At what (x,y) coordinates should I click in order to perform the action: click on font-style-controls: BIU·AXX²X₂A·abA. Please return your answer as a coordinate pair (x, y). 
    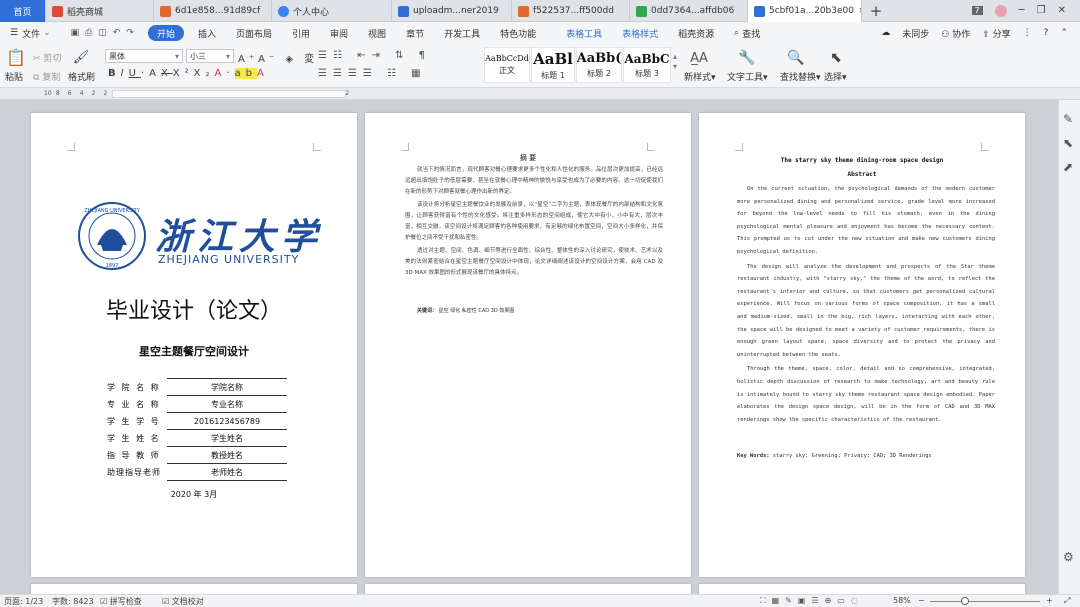
    Looking at the image, I should click on (188, 73).